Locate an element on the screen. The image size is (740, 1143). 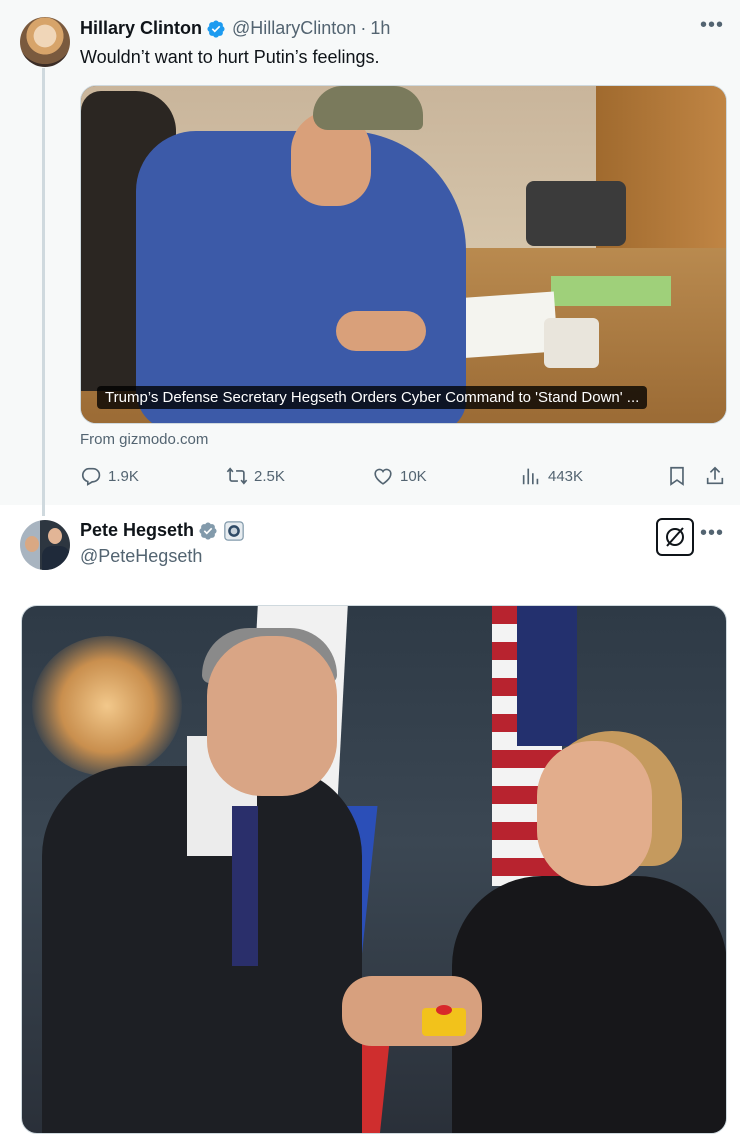
tweet-header: Pete Hegseth is located at coordinates (162, 530).